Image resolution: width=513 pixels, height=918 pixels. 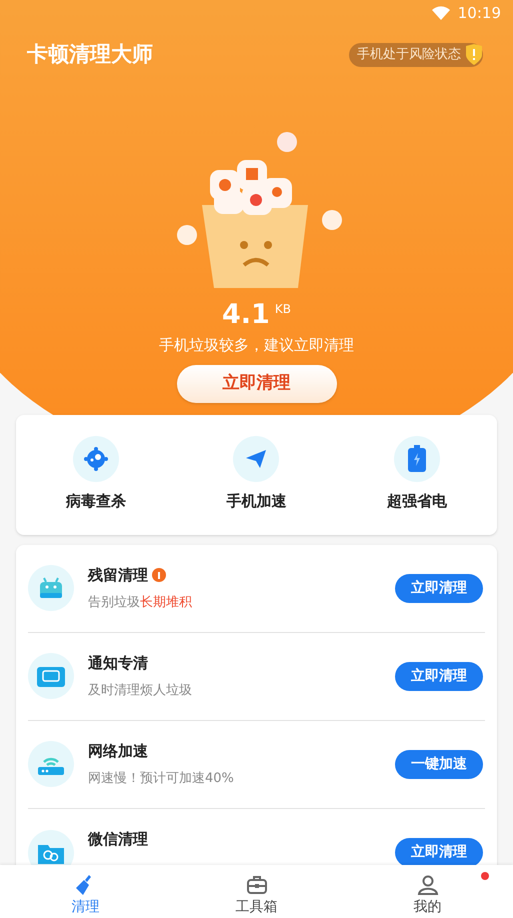 What do you see at coordinates (256, 501) in the screenshot?
I see `tool-label: 手机加速` at bounding box center [256, 501].